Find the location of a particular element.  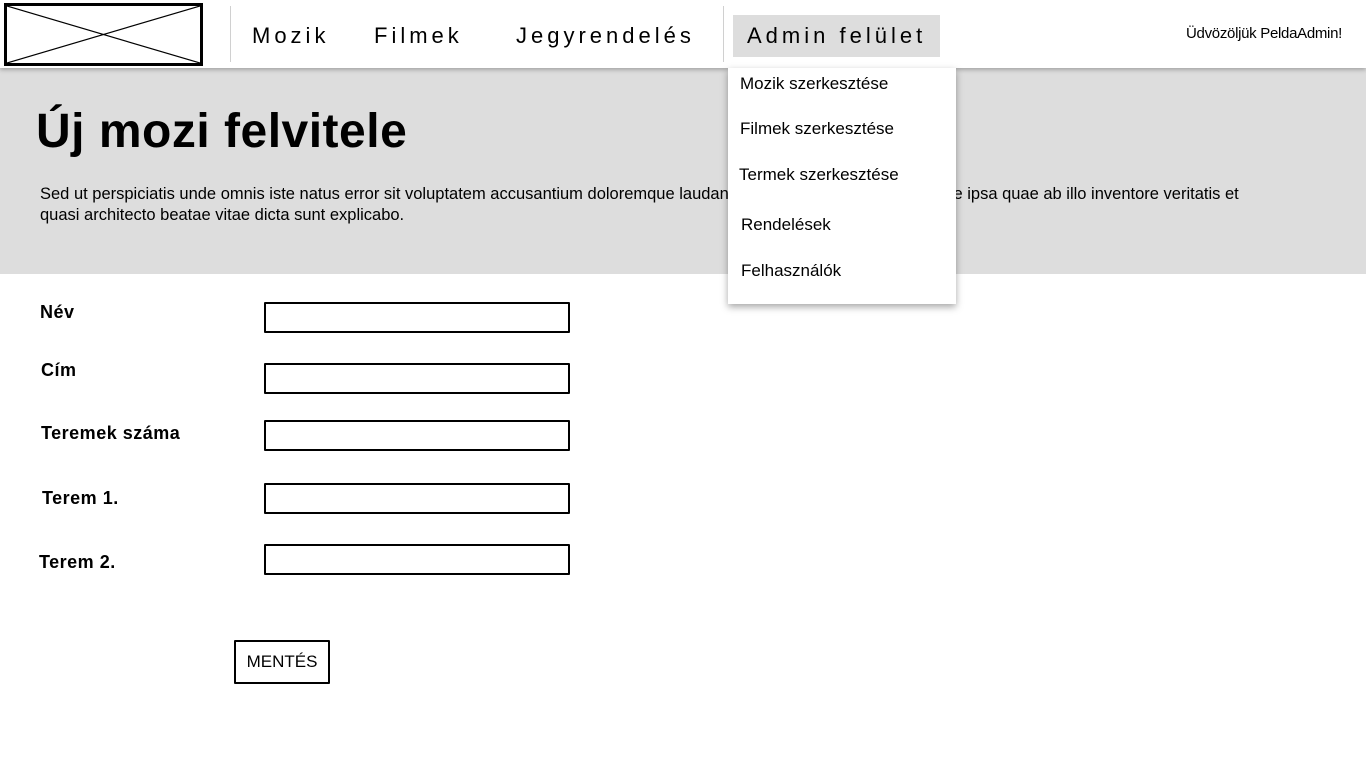

room-2-field is located at coordinates (417, 559).